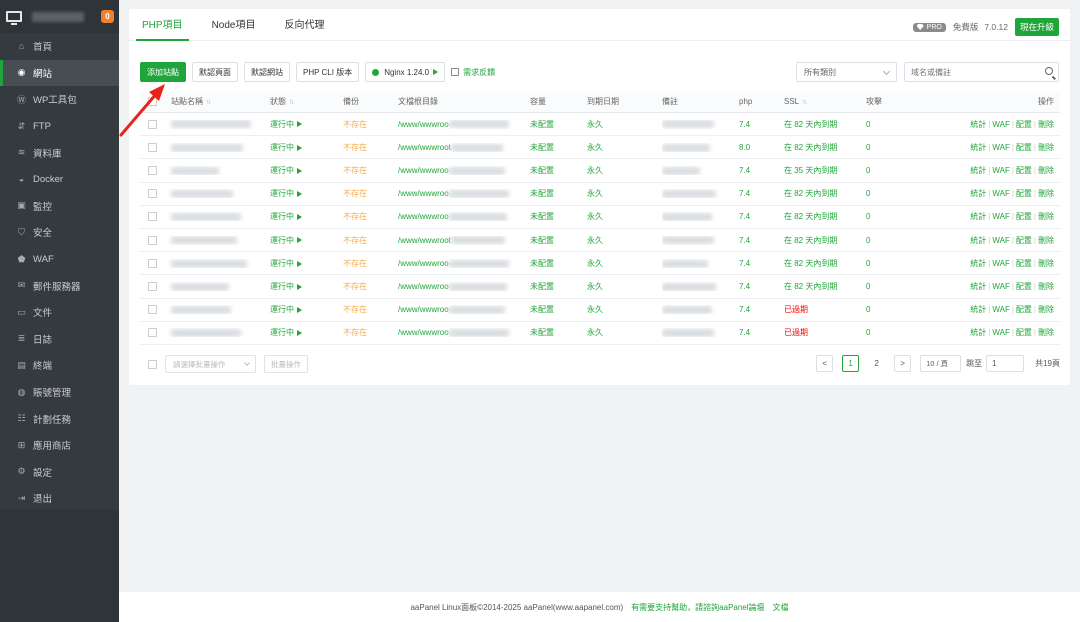 This screenshot has height=622, width=1080. I want to click on support-link: 有需要支持幫助，請諮詢aaPanel論壇, so click(697, 607).